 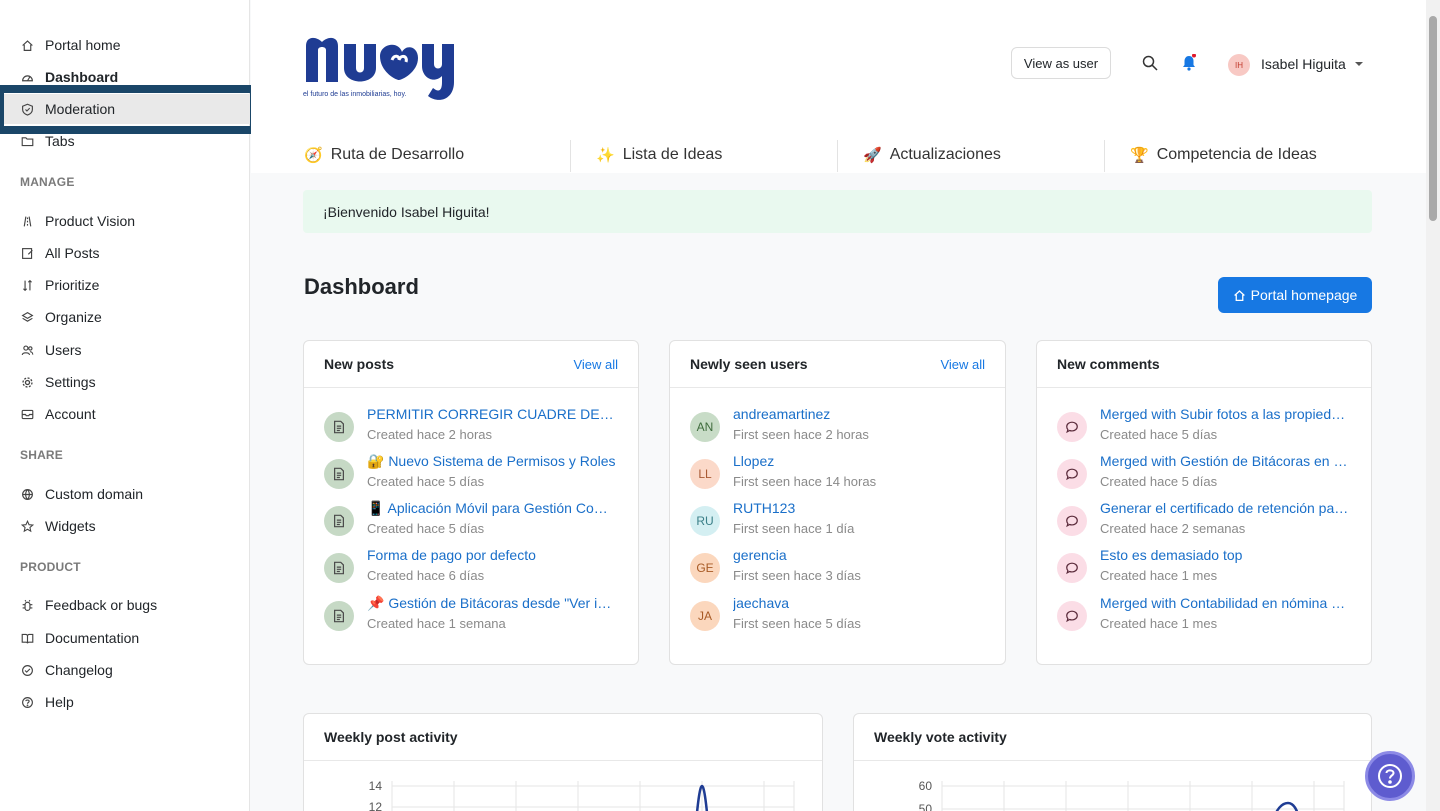 What do you see at coordinates (1433, 405) in the screenshot?
I see `page-scrollbar` at bounding box center [1433, 405].